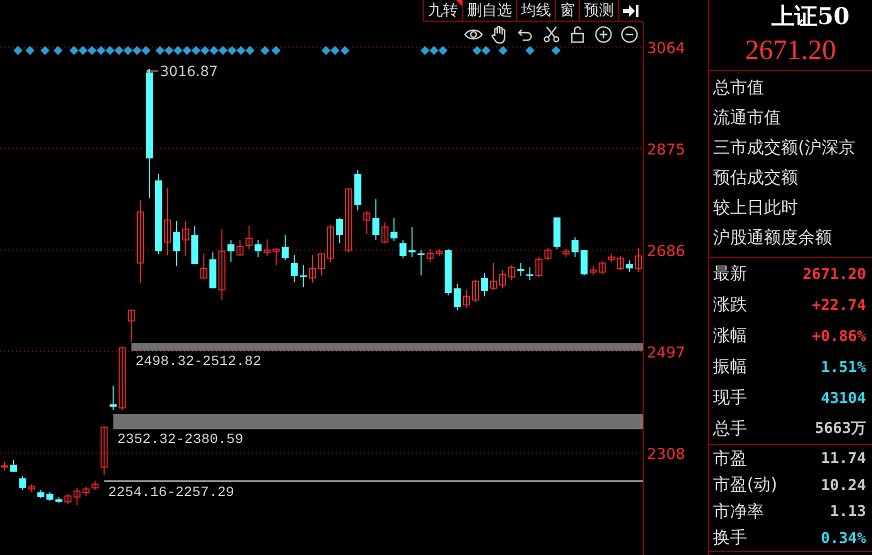 This screenshot has width=872, height=555. I want to click on toolbar-button: 预测, so click(599, 10).